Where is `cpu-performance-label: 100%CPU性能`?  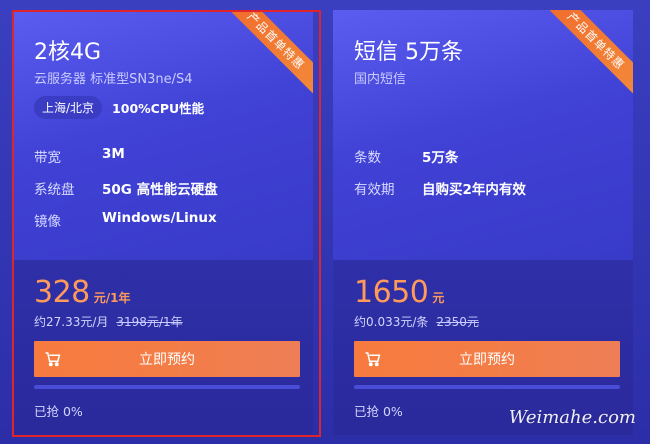 cpu-performance-label: 100%CPU性能 is located at coordinates (158, 108).